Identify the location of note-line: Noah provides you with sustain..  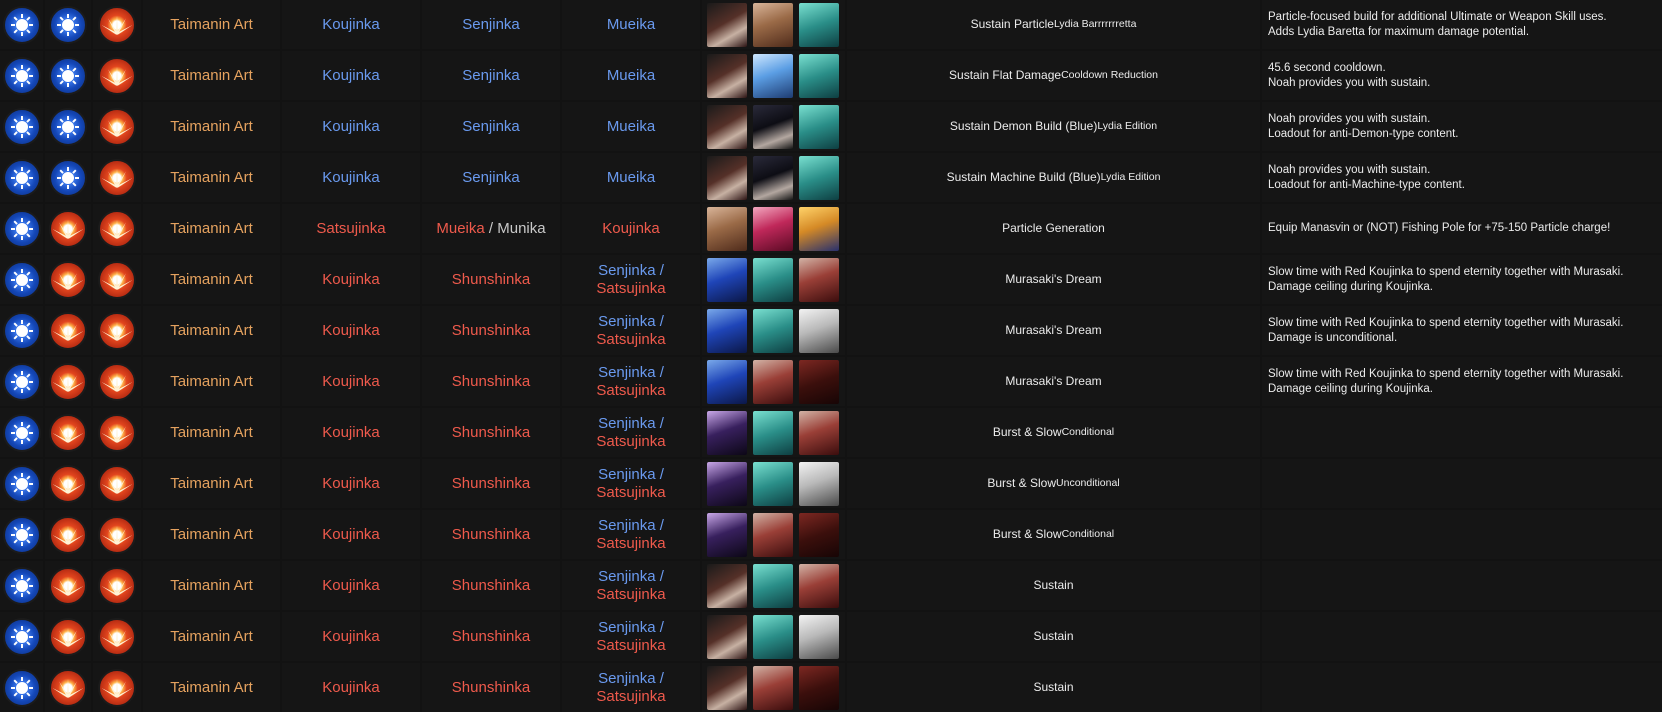
(1349, 169).